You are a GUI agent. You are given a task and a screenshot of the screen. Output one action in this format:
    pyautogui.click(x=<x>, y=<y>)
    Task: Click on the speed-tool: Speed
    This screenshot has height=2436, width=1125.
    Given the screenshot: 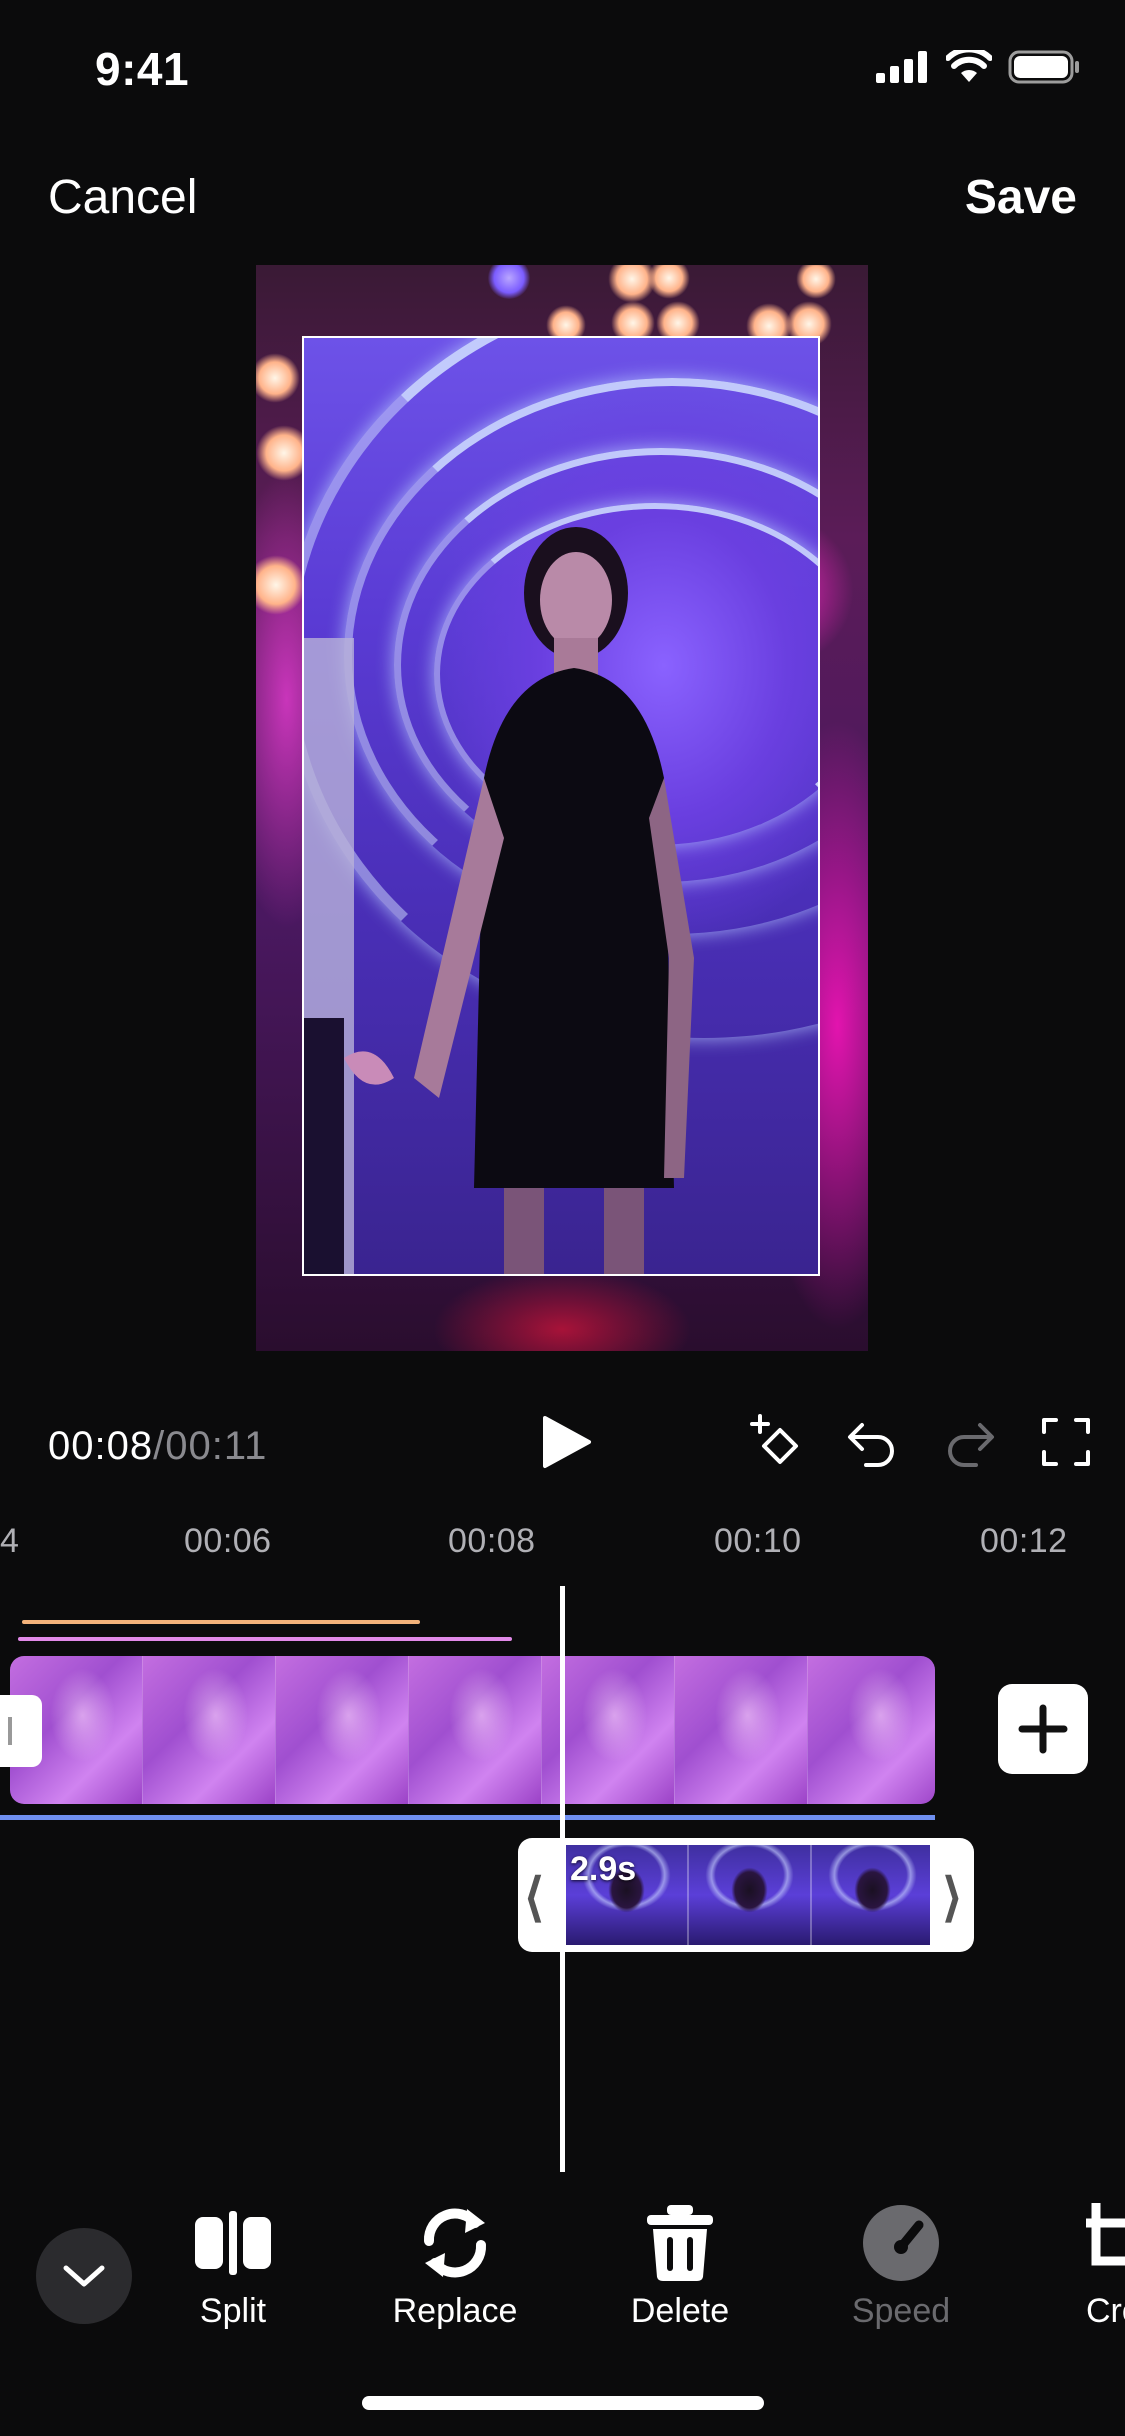 What is the action you would take?
    pyautogui.click(x=901, y=2264)
    